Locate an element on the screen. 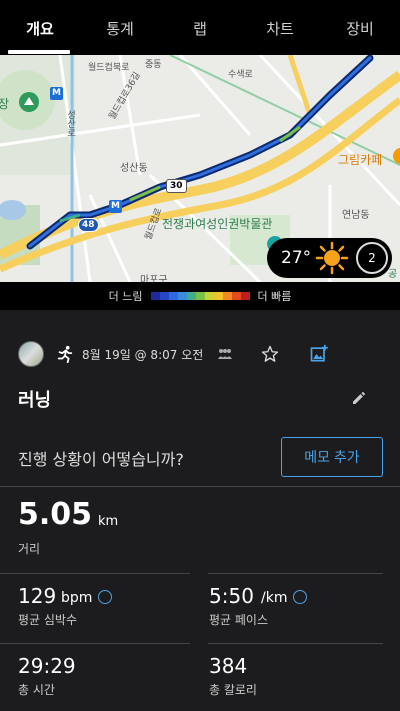  tab-laps: 랩 is located at coordinates (200, 27).